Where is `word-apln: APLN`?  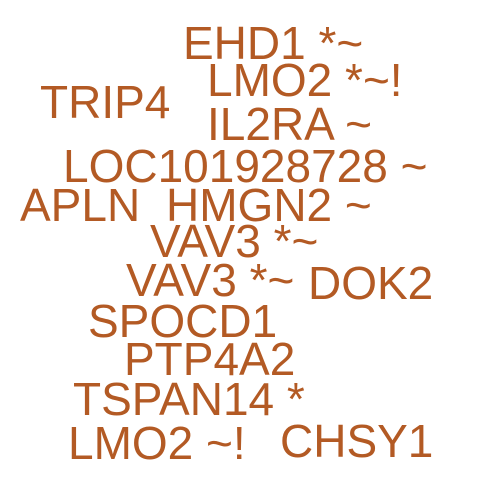
word-apln: APLN is located at coordinates (80, 205).